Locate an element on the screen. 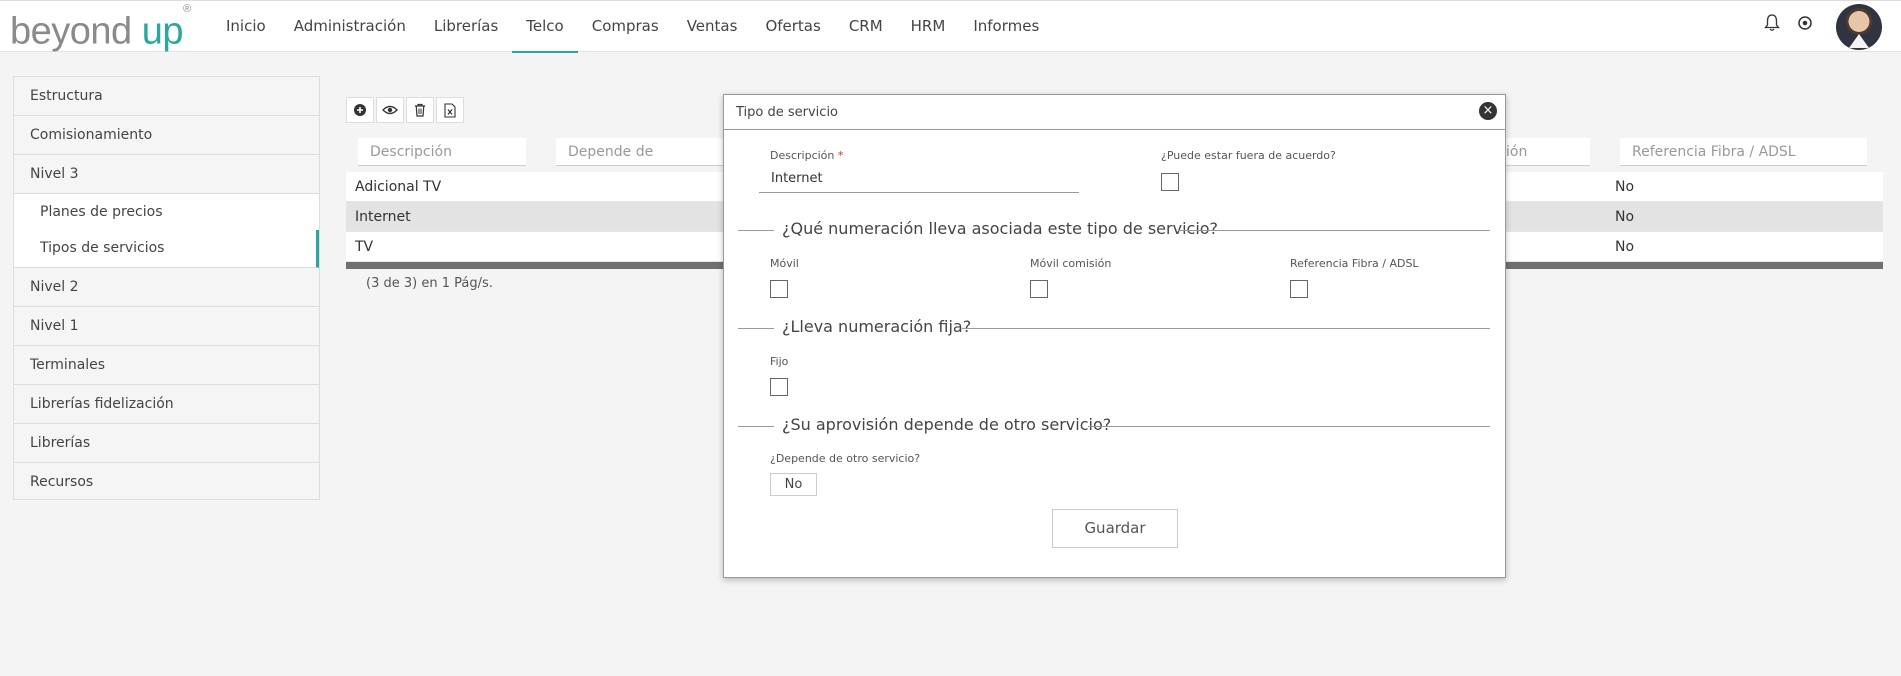 The width and height of the screenshot is (1901, 676). sidebar-item-nivel-2: Nivel 2 is located at coordinates (166, 287).